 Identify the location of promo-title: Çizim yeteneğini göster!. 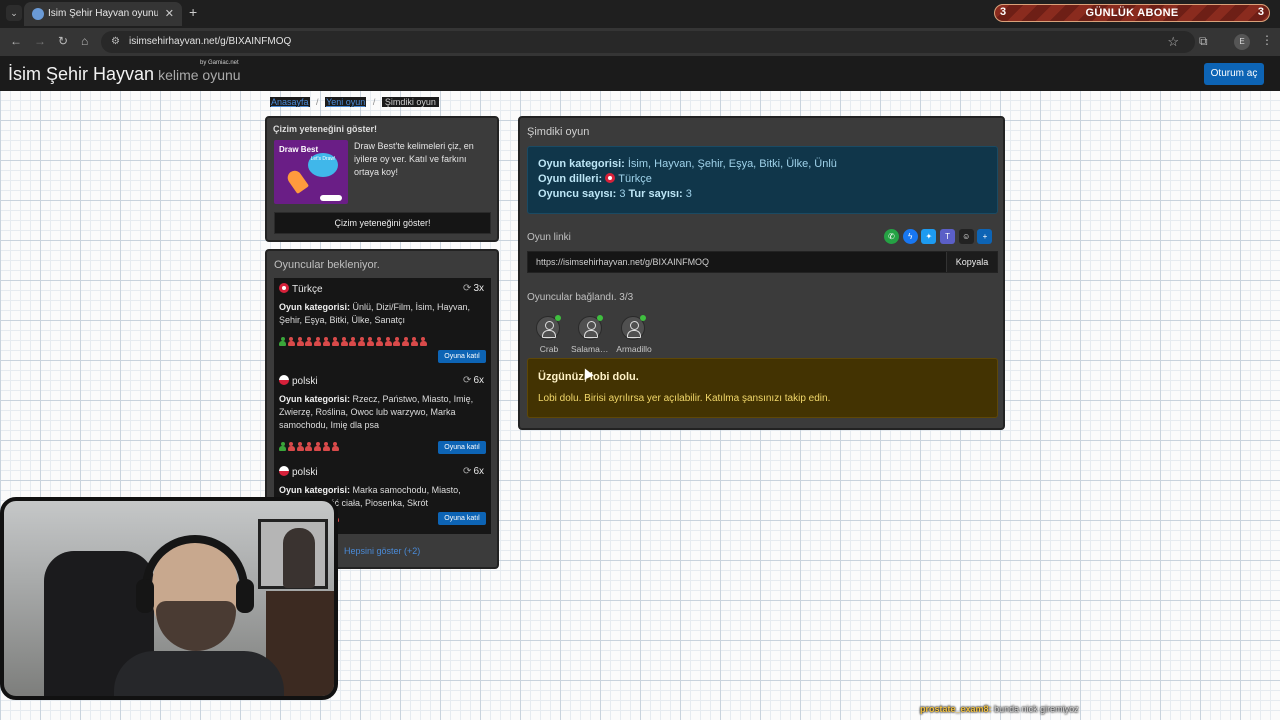
(325, 129).